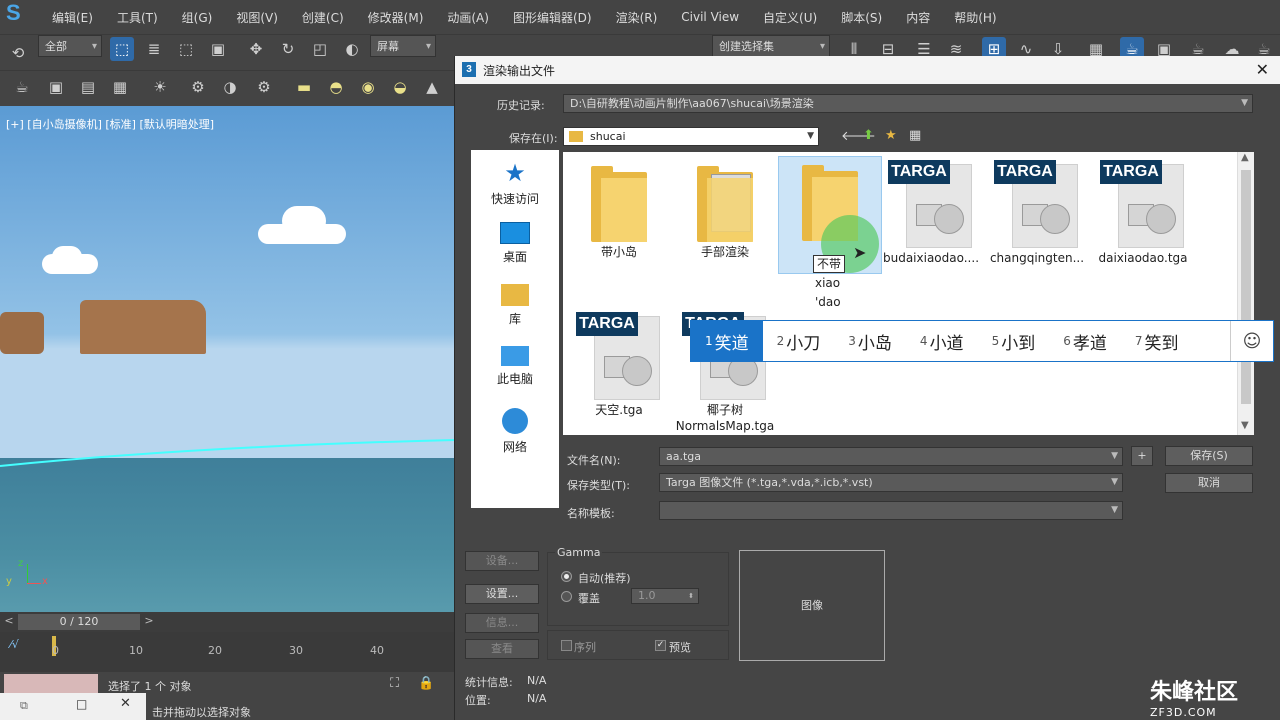  Describe the element at coordinates (218, 49) in the screenshot. I see `window-crossing-icon: ▣` at that location.